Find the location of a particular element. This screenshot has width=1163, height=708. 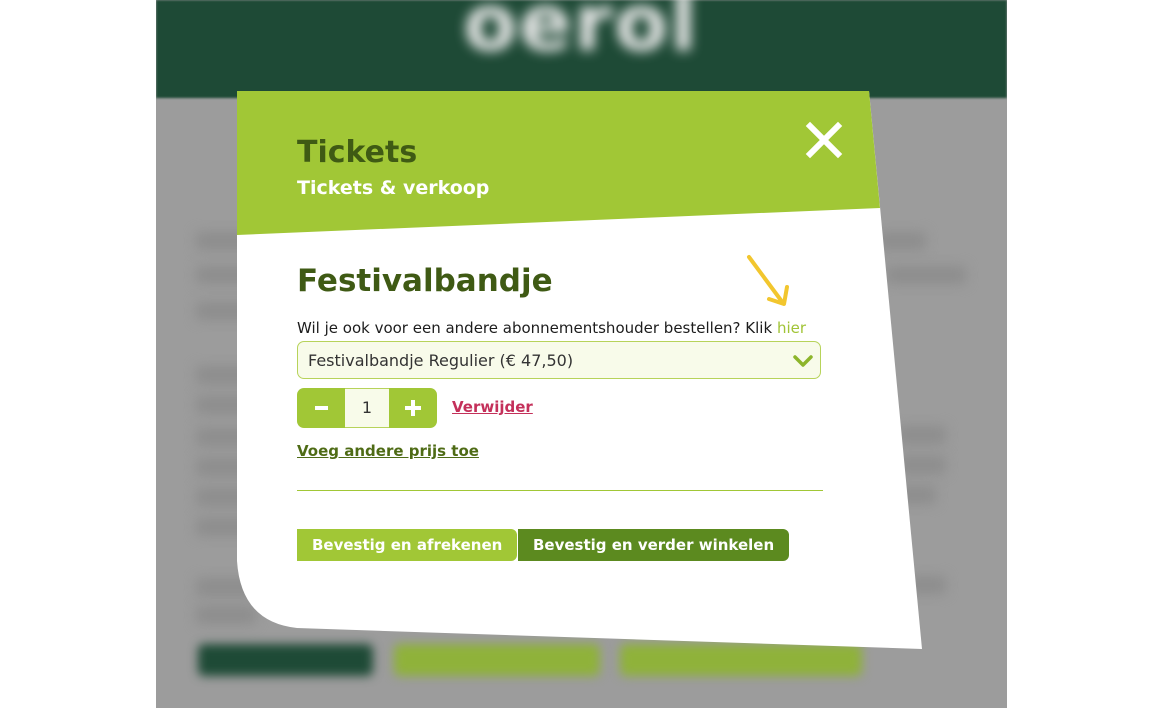

divider is located at coordinates (560, 490).